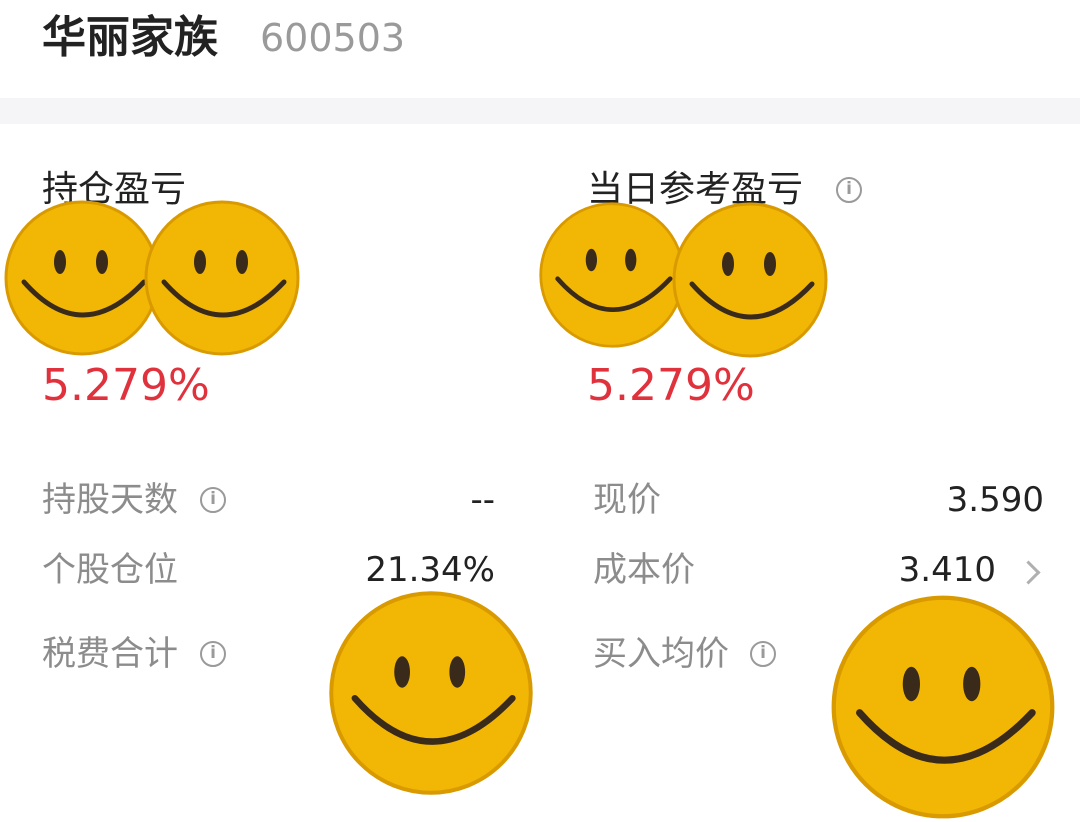 This screenshot has height=822, width=1080. I want to click on stock-header: 华丽家族 600503, so click(540, 48).